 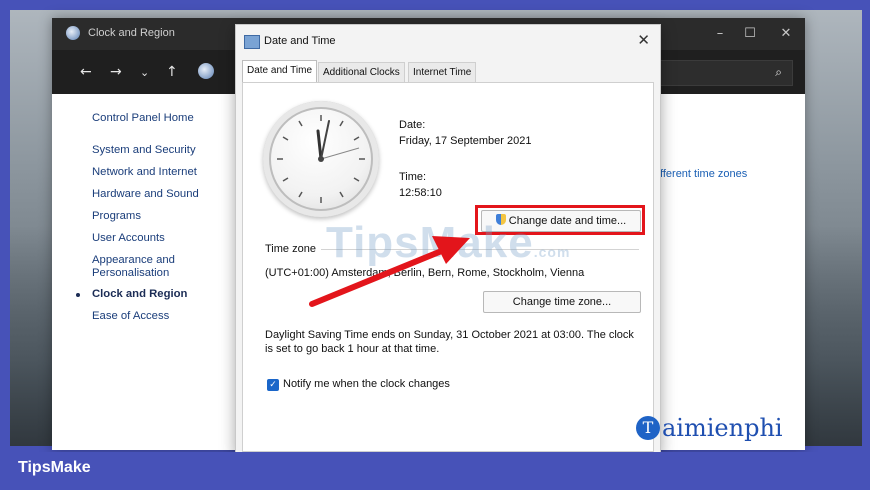 What do you see at coordinates (54, 467) in the screenshot?
I see `footer-label: TipsMake` at bounding box center [54, 467].